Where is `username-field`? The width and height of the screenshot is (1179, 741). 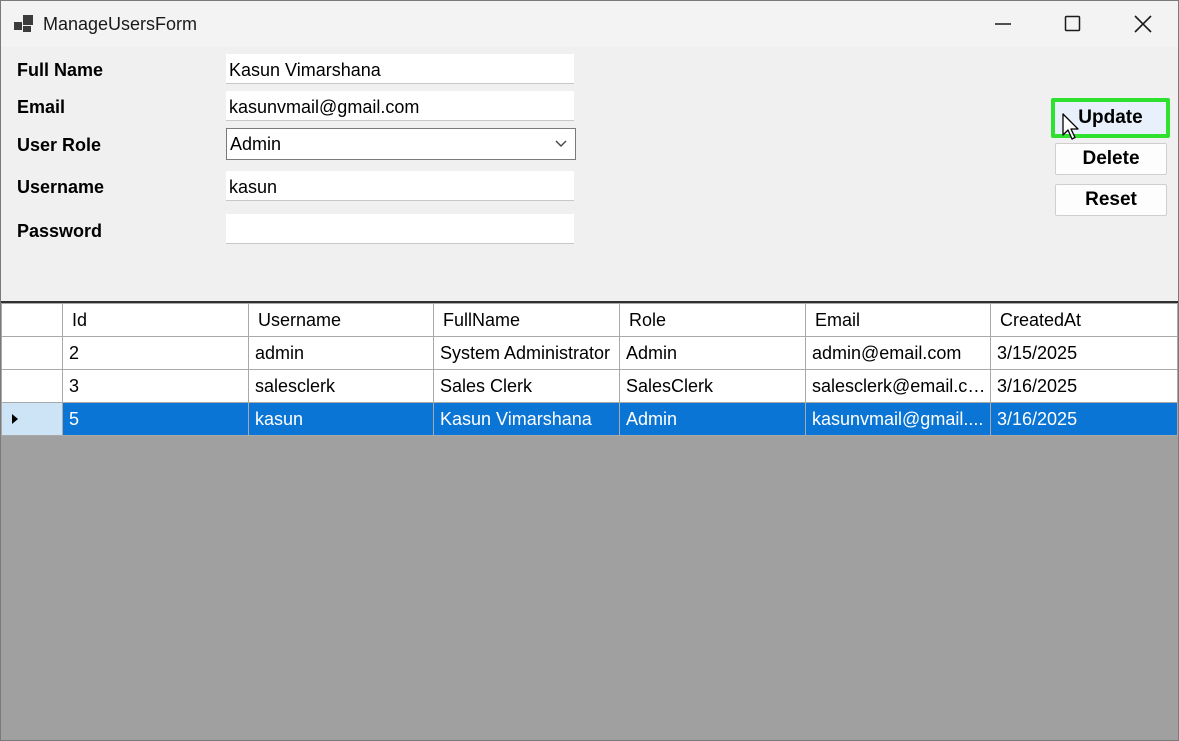
username-field is located at coordinates (400, 186).